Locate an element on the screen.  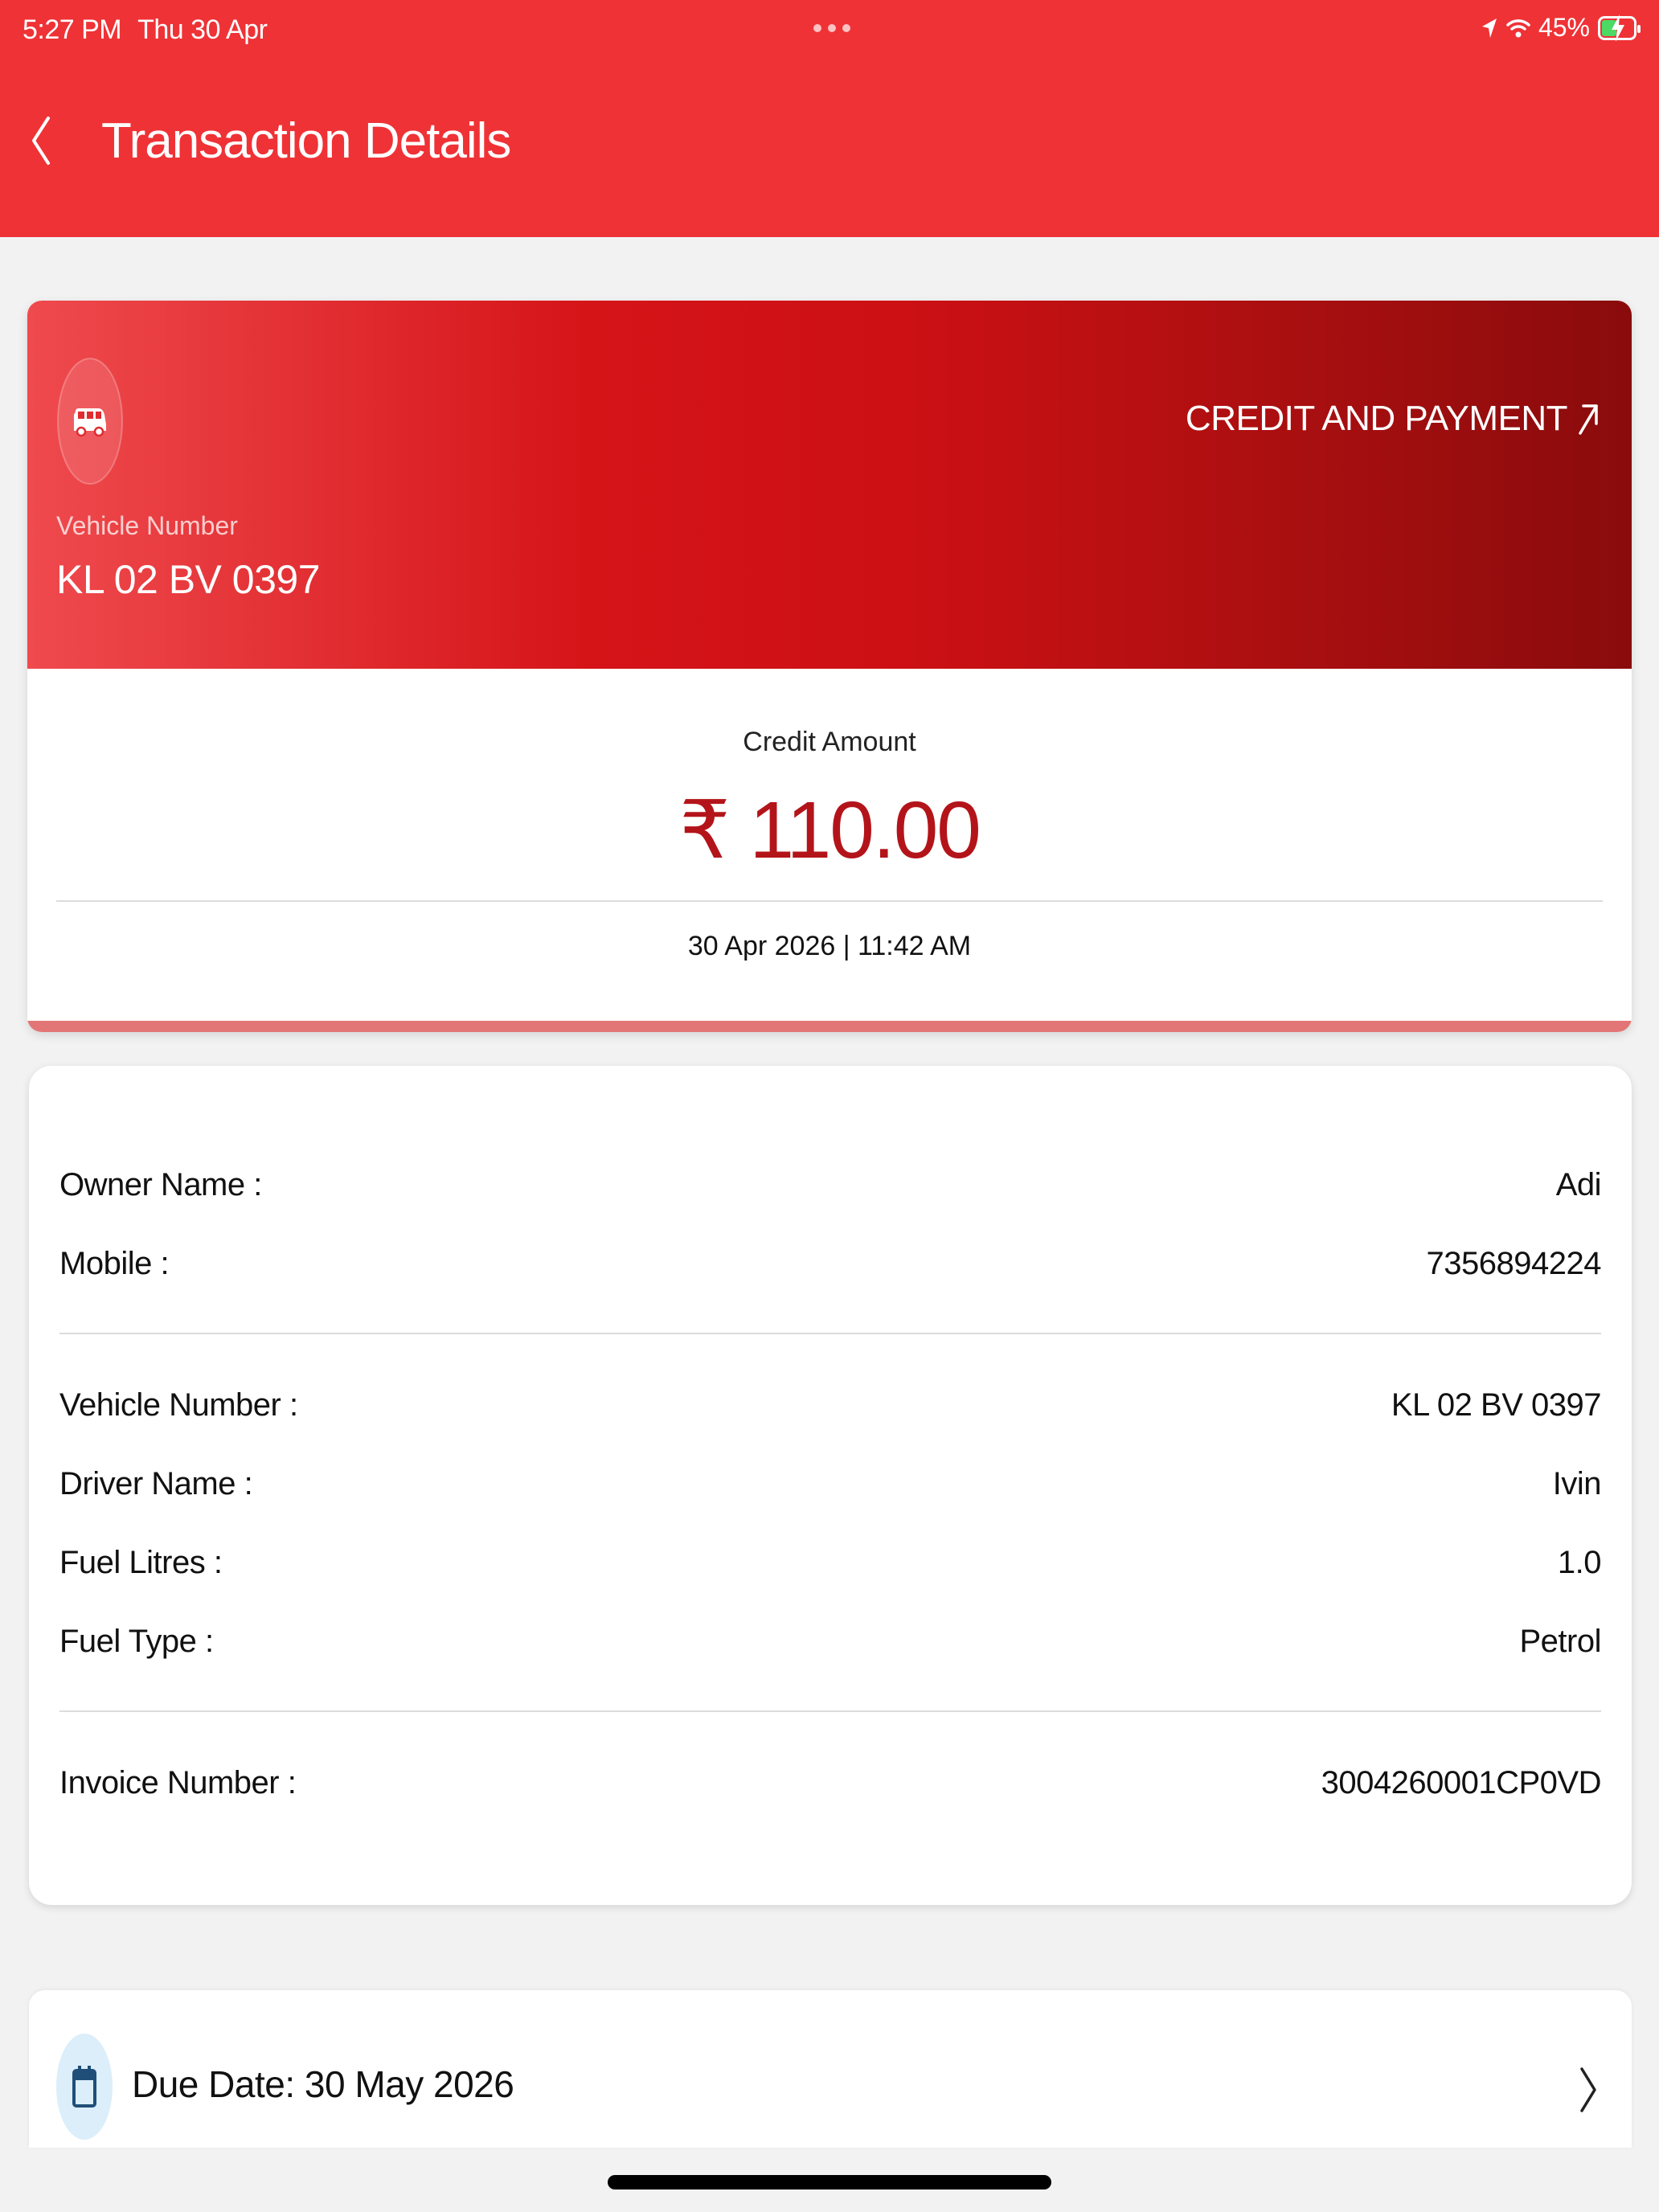
detail-row-owner-name: Owner Name : Adi is located at coordinates (830, 1185).